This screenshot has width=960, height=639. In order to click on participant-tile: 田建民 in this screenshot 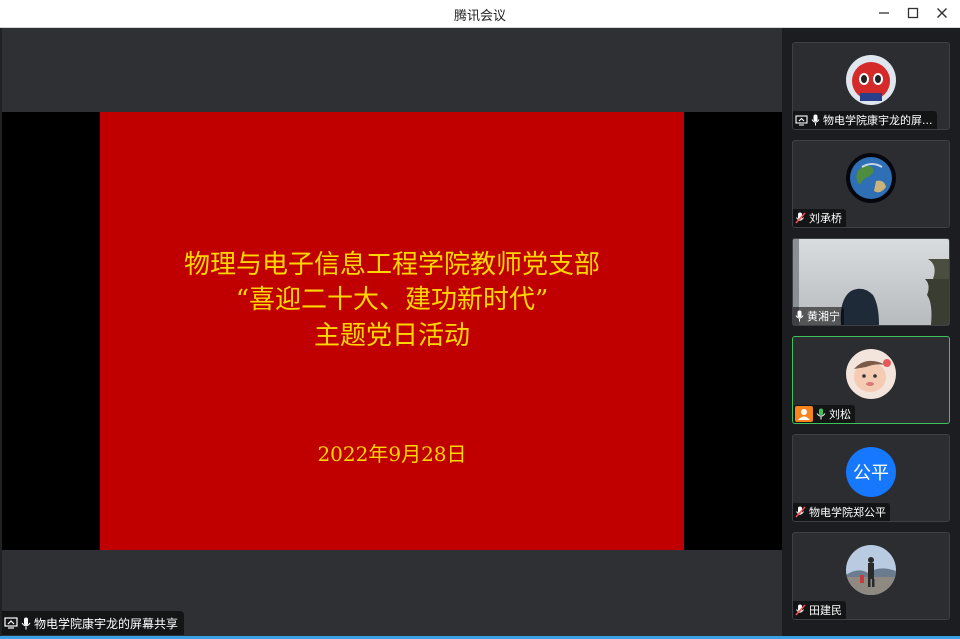, I will do `click(871, 576)`.